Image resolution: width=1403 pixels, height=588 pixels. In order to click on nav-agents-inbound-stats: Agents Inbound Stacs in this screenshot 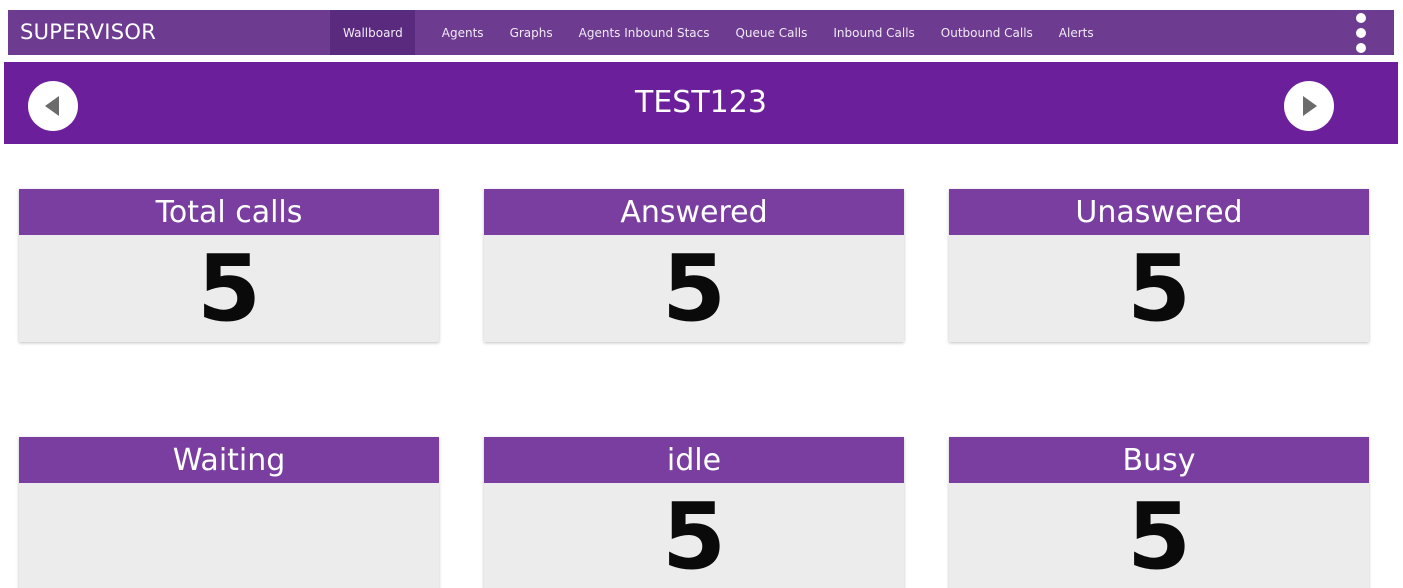, I will do `click(644, 32)`.